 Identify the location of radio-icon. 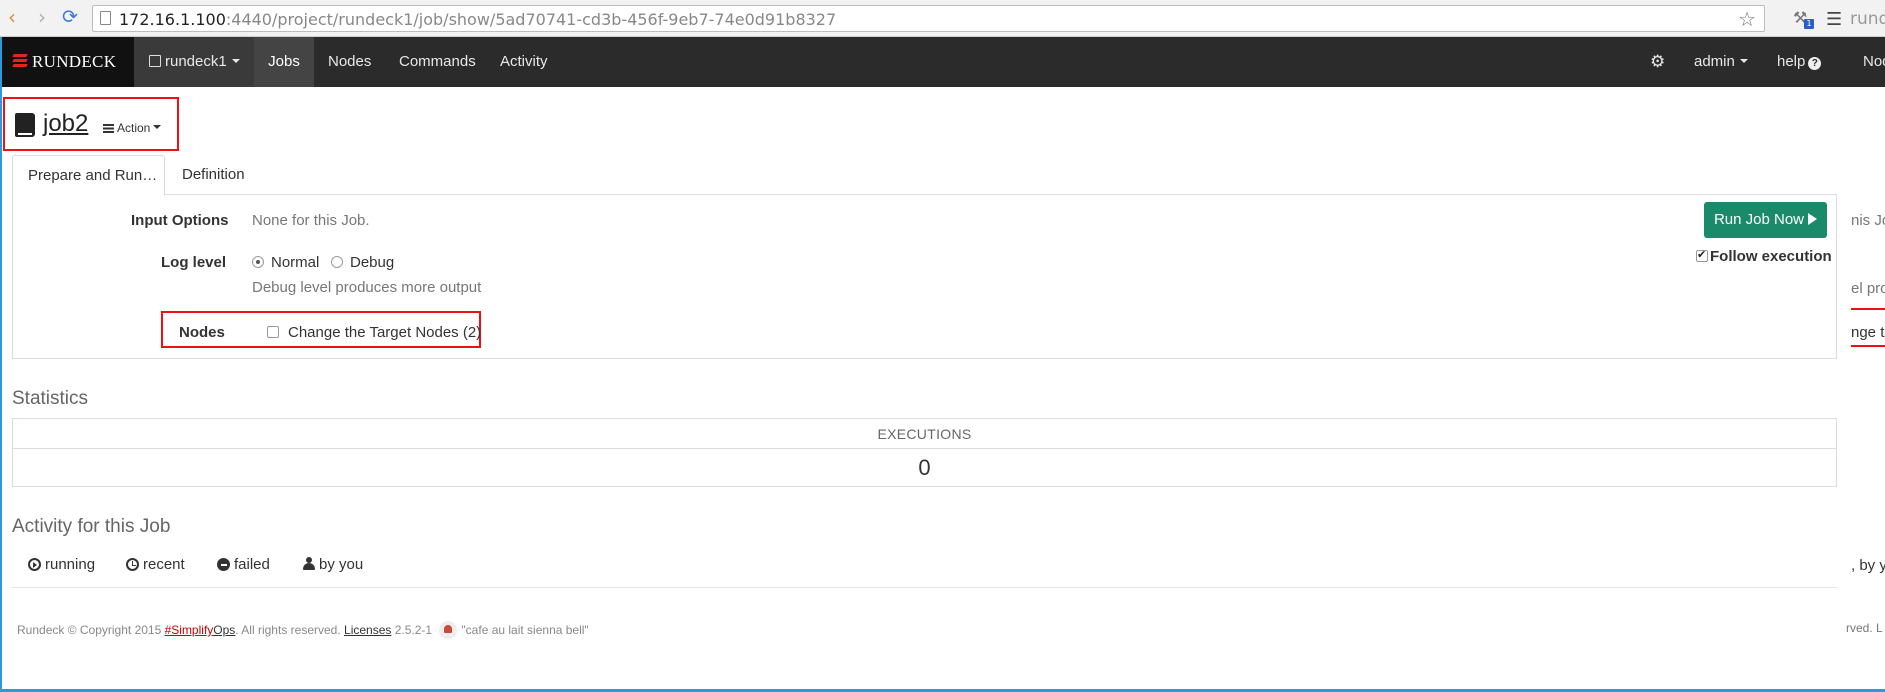
(337, 262).